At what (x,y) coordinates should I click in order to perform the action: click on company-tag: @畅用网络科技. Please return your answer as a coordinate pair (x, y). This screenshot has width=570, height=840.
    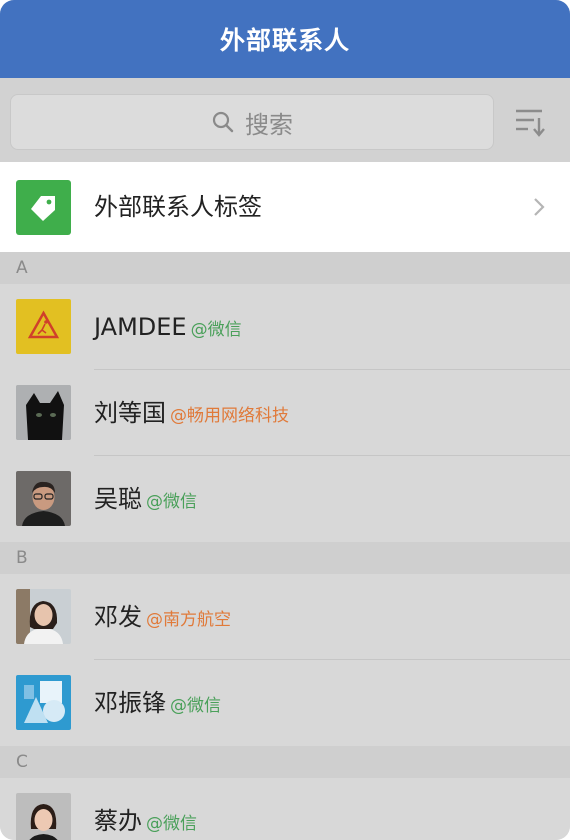
    Looking at the image, I should click on (229, 416).